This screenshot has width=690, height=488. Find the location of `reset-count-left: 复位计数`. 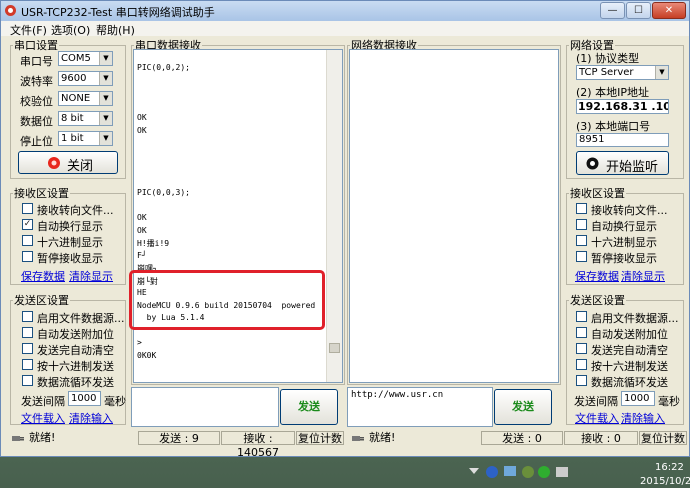

reset-count-left: 复位计数 is located at coordinates (320, 438).